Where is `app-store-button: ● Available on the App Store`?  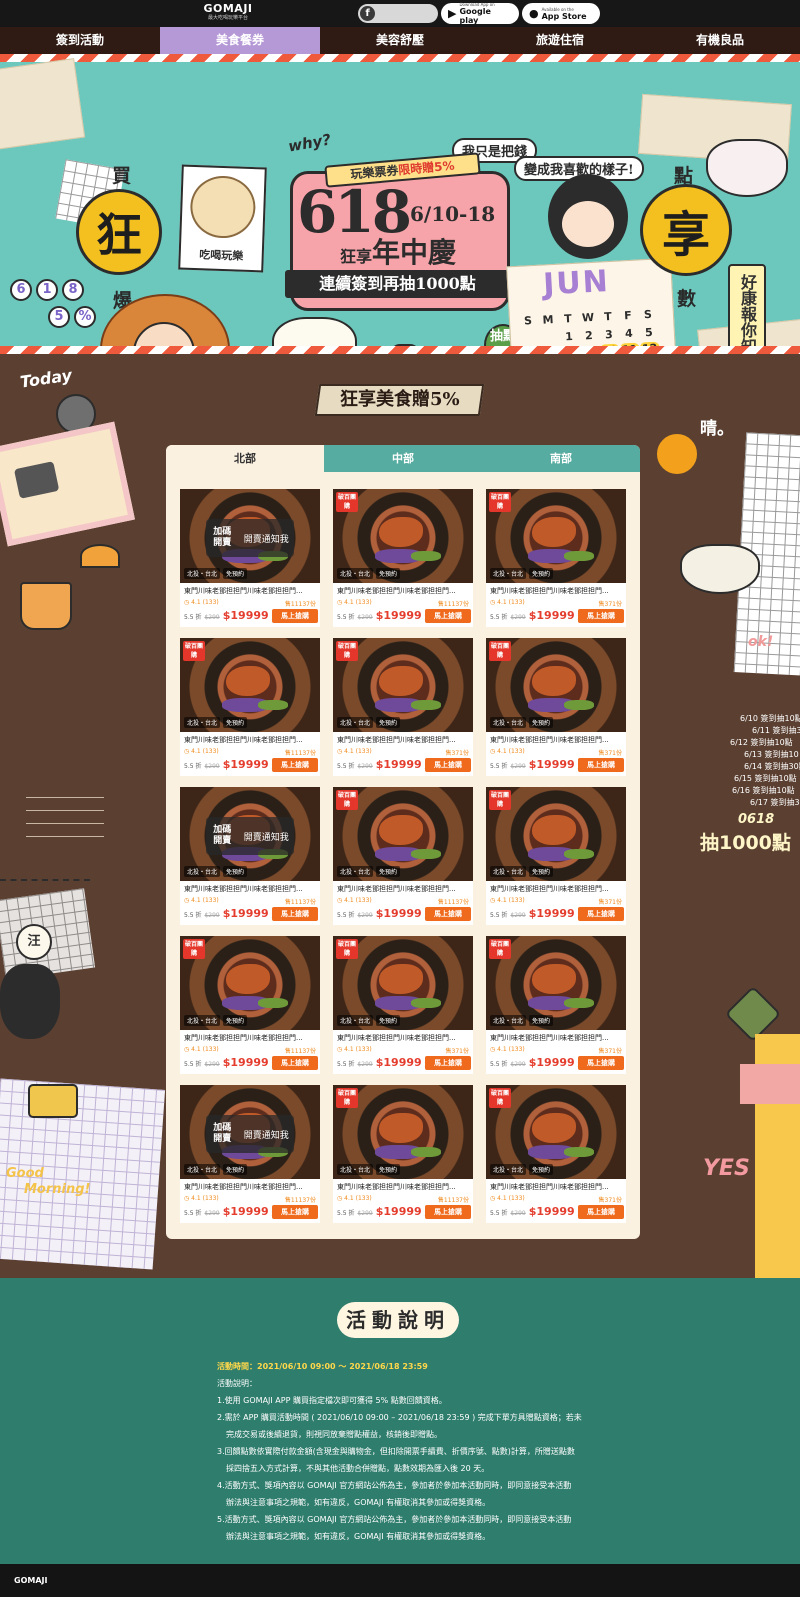
app-store-button: ● Available on the App Store is located at coordinates (561, 13).